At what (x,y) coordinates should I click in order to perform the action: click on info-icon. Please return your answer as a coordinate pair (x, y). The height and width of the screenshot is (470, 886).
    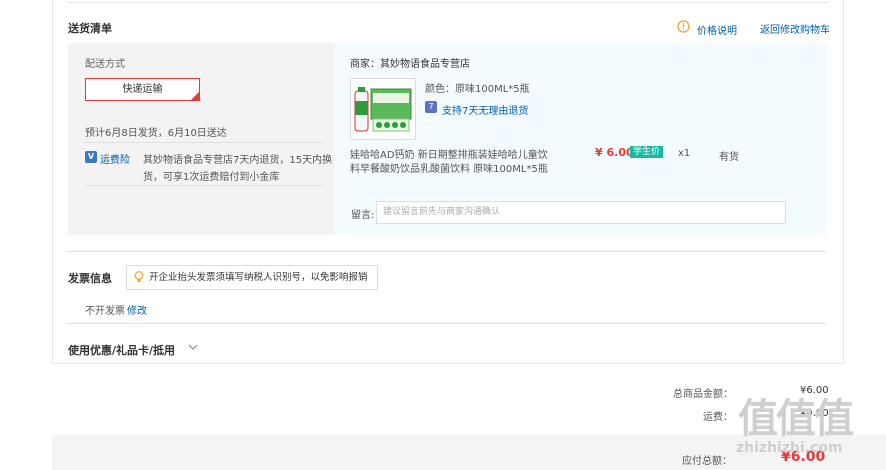
    Looking at the image, I should click on (683, 26).